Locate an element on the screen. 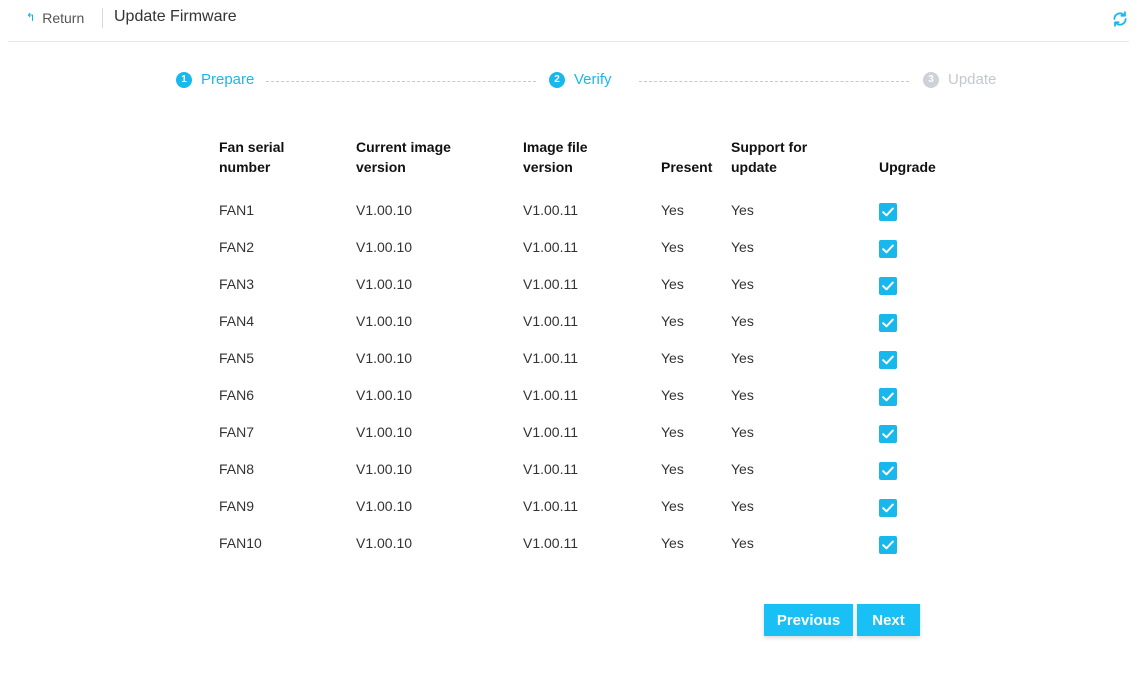  step-number: 2 is located at coordinates (557, 79).